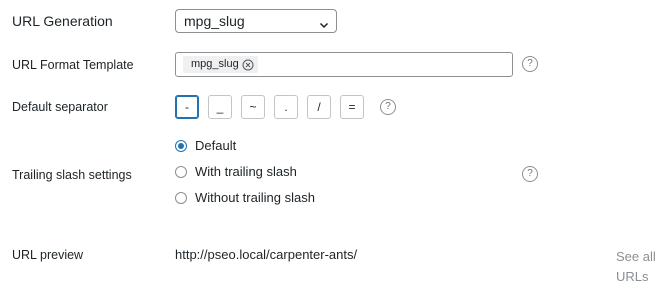  Describe the element at coordinates (73, 65) in the screenshot. I see `url-format-template-label: URL Format Template` at that location.